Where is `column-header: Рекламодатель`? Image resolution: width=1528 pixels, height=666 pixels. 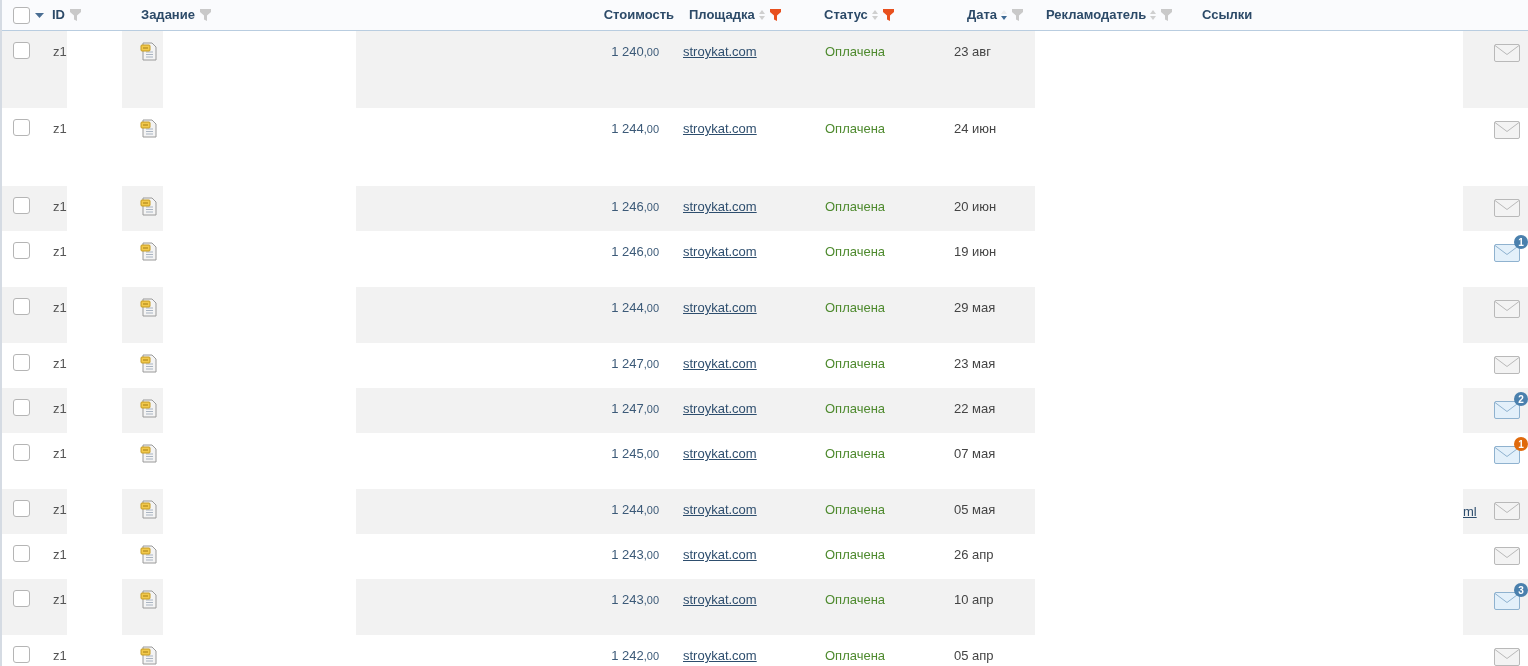 column-header: Рекламодатель is located at coordinates (1096, 15).